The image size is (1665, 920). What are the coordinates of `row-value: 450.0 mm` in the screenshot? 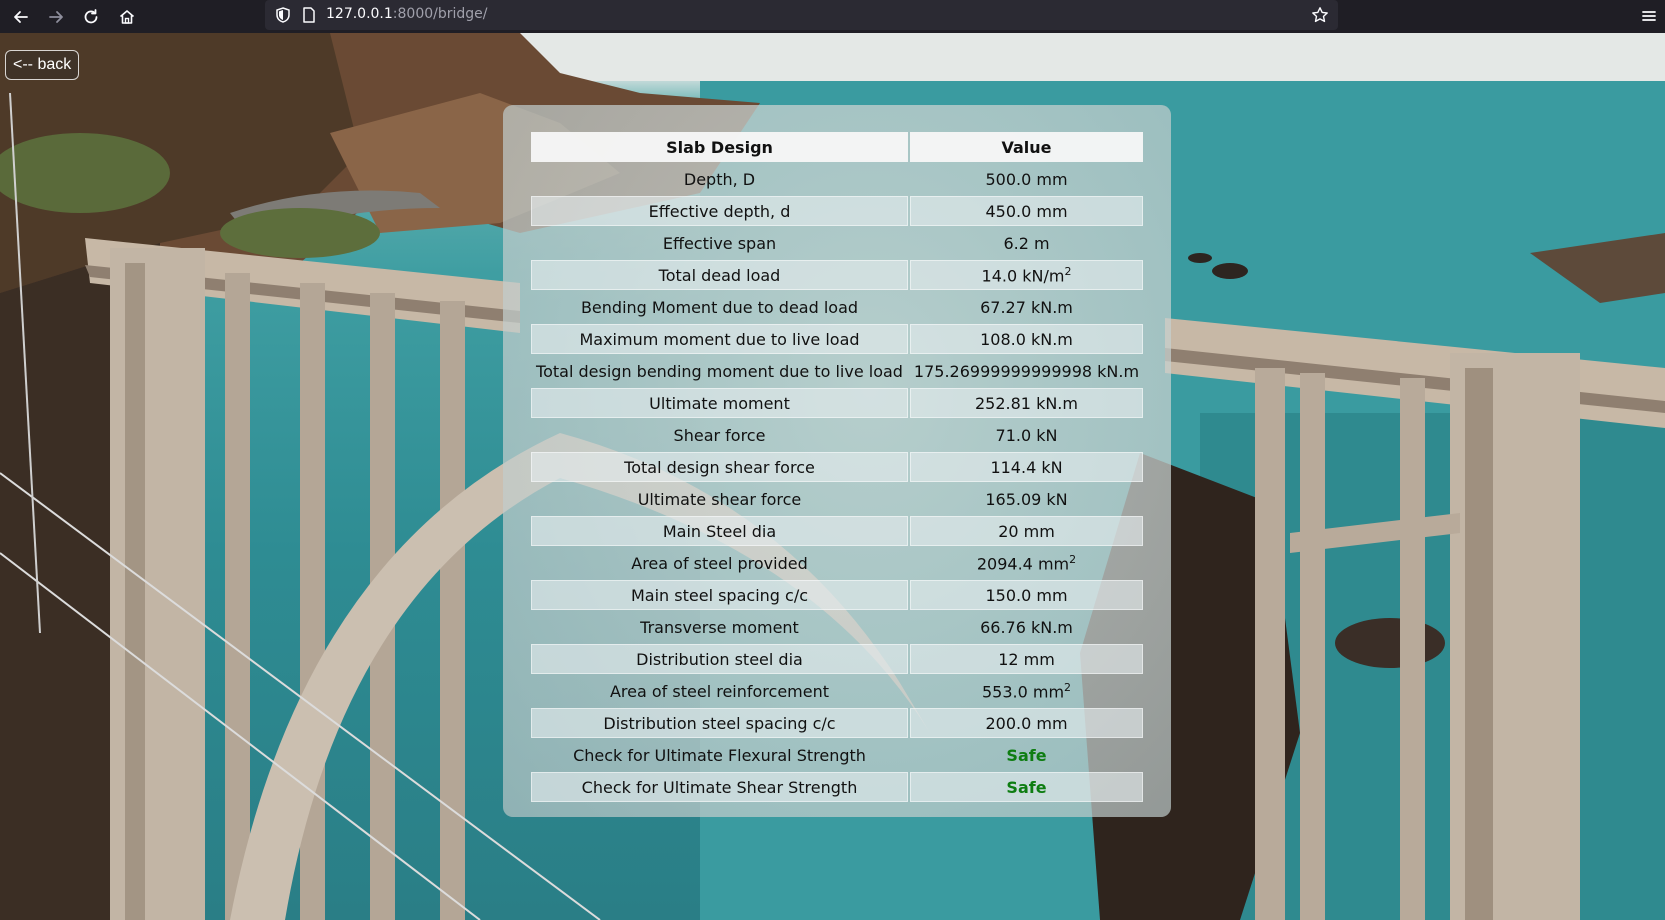 It's located at (1026, 211).